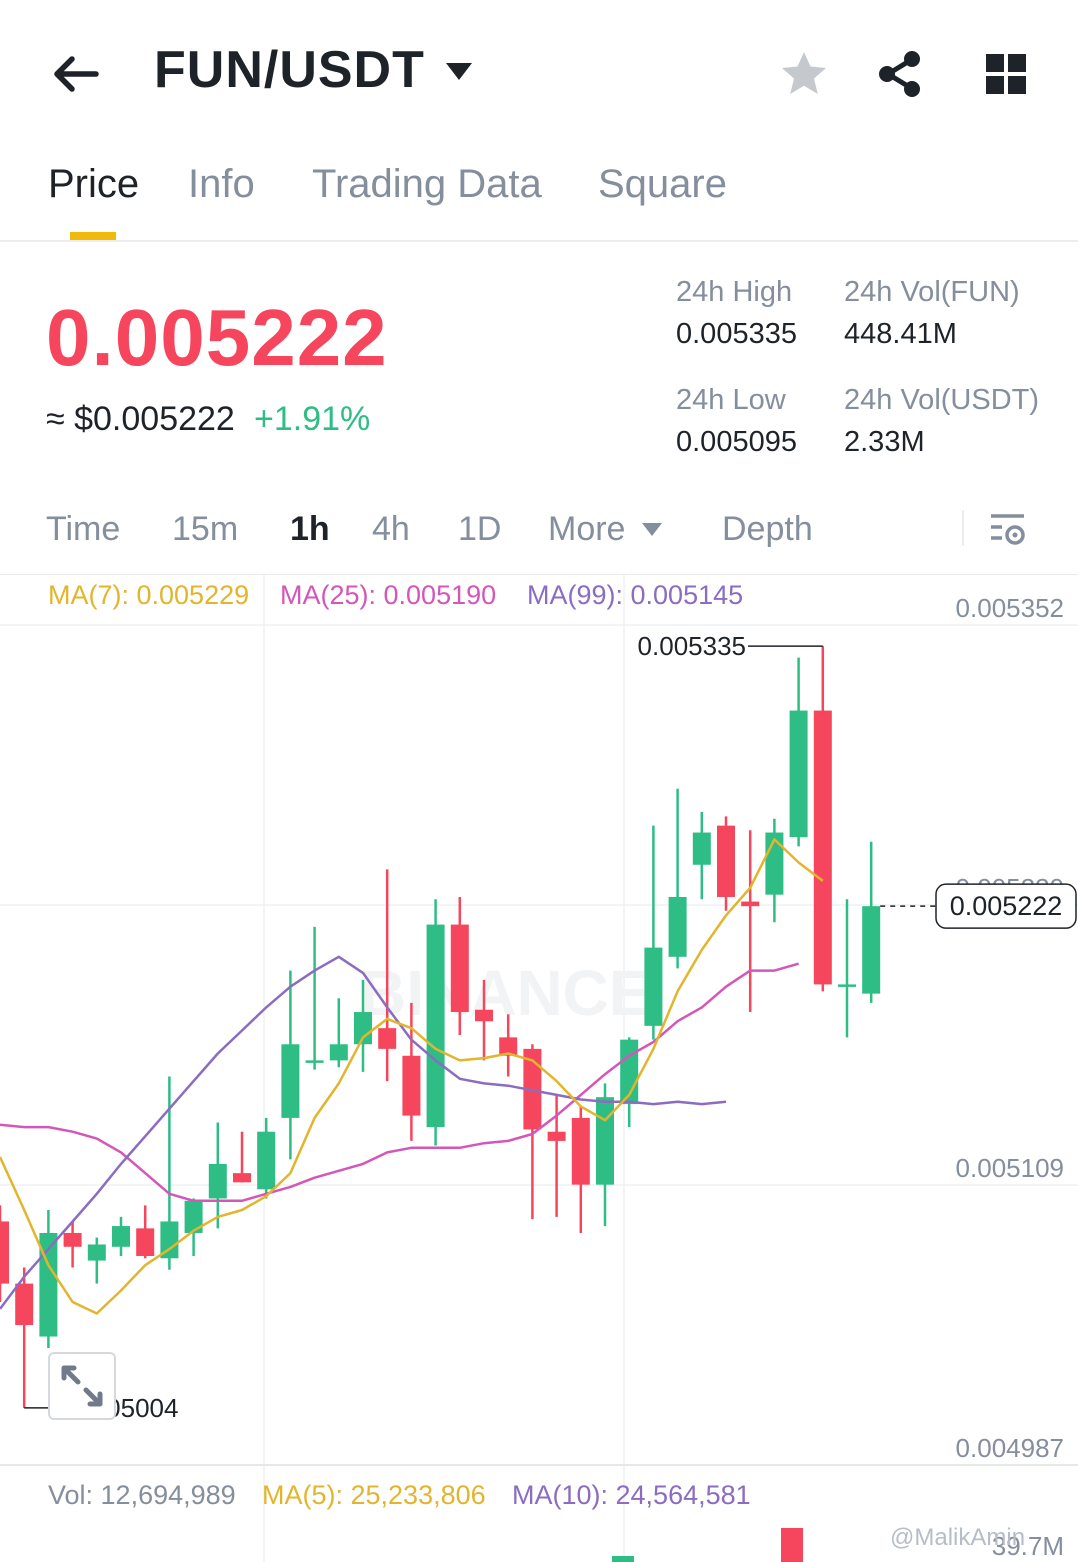  Describe the element at coordinates (900, 334) in the screenshot. I see `stat-vol-base-value: 448.41M` at that location.